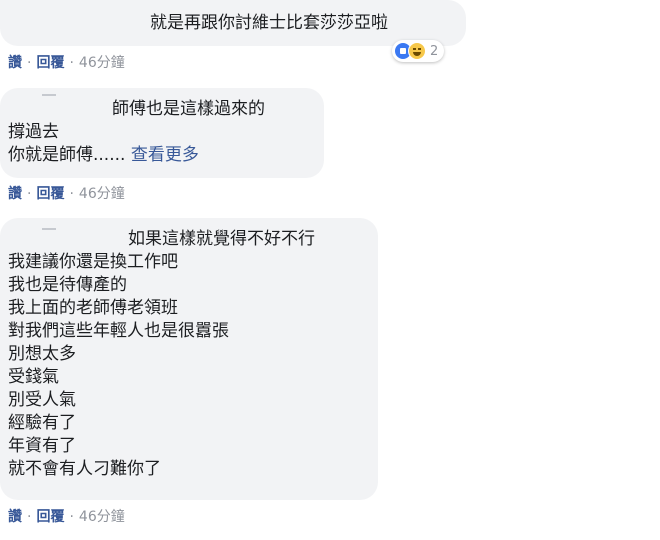 The image size is (660, 540). I want to click on reactions-summary: 2, so click(418, 51).